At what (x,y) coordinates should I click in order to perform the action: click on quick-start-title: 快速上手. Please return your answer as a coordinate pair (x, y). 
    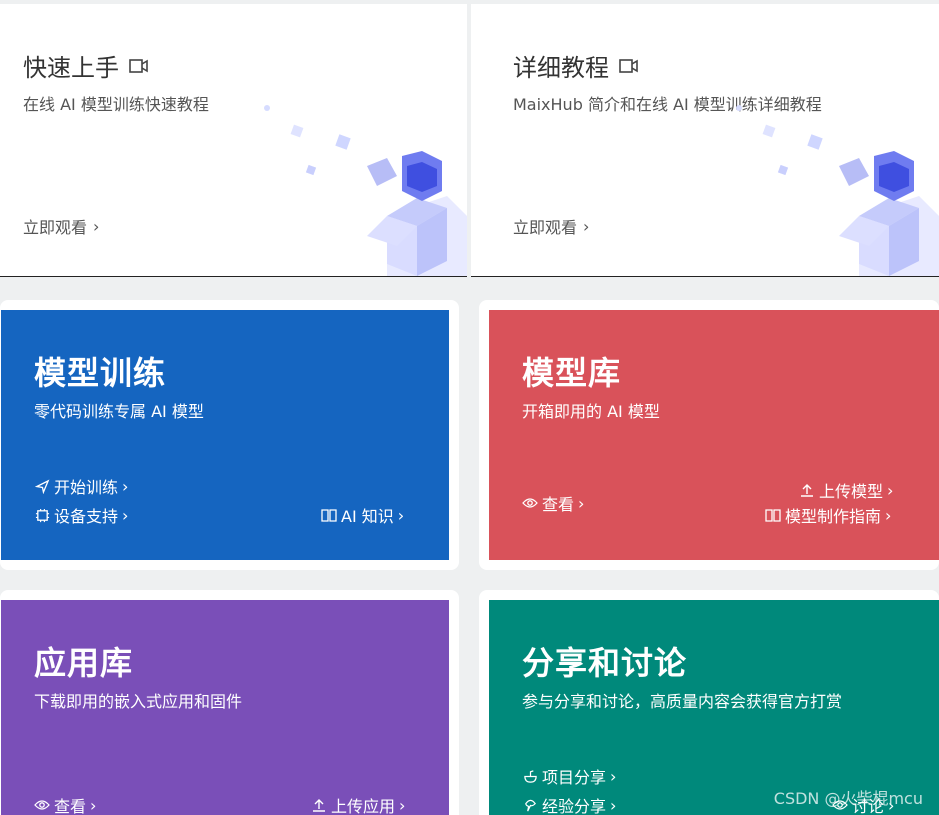
    Looking at the image, I should click on (86, 65).